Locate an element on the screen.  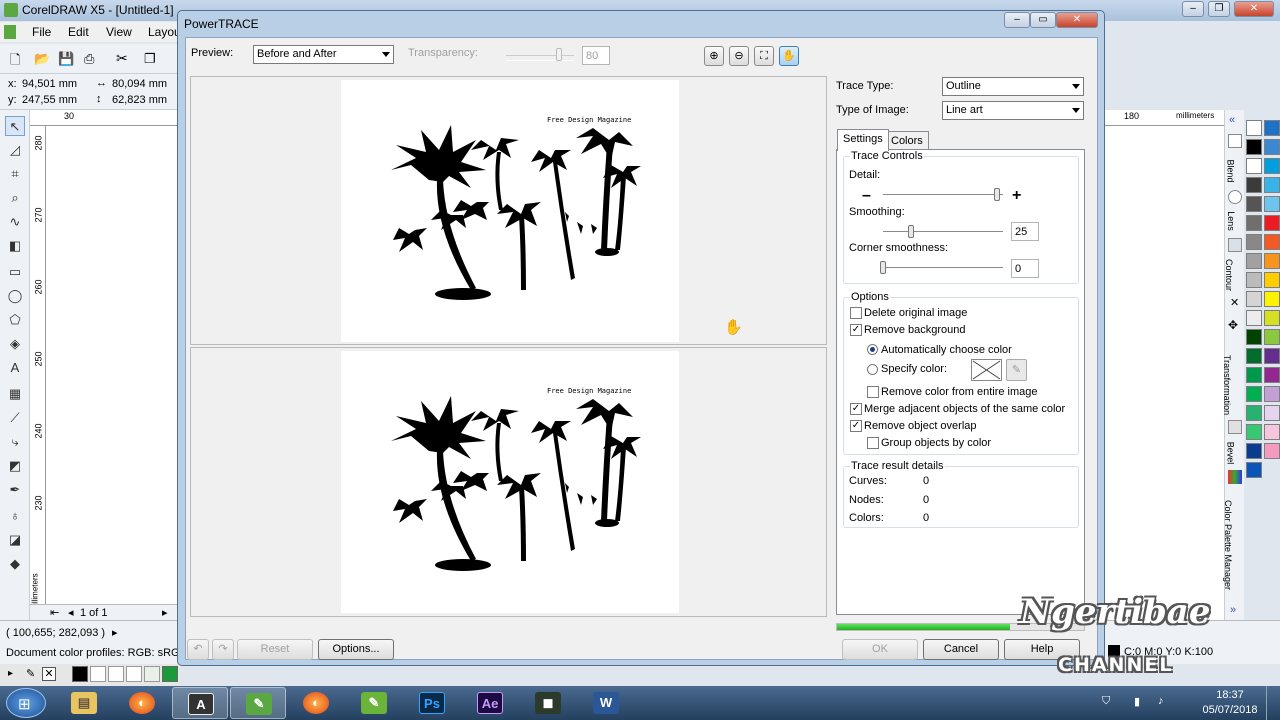
docker-collapse-icon: « is located at coordinates (1232, 120).